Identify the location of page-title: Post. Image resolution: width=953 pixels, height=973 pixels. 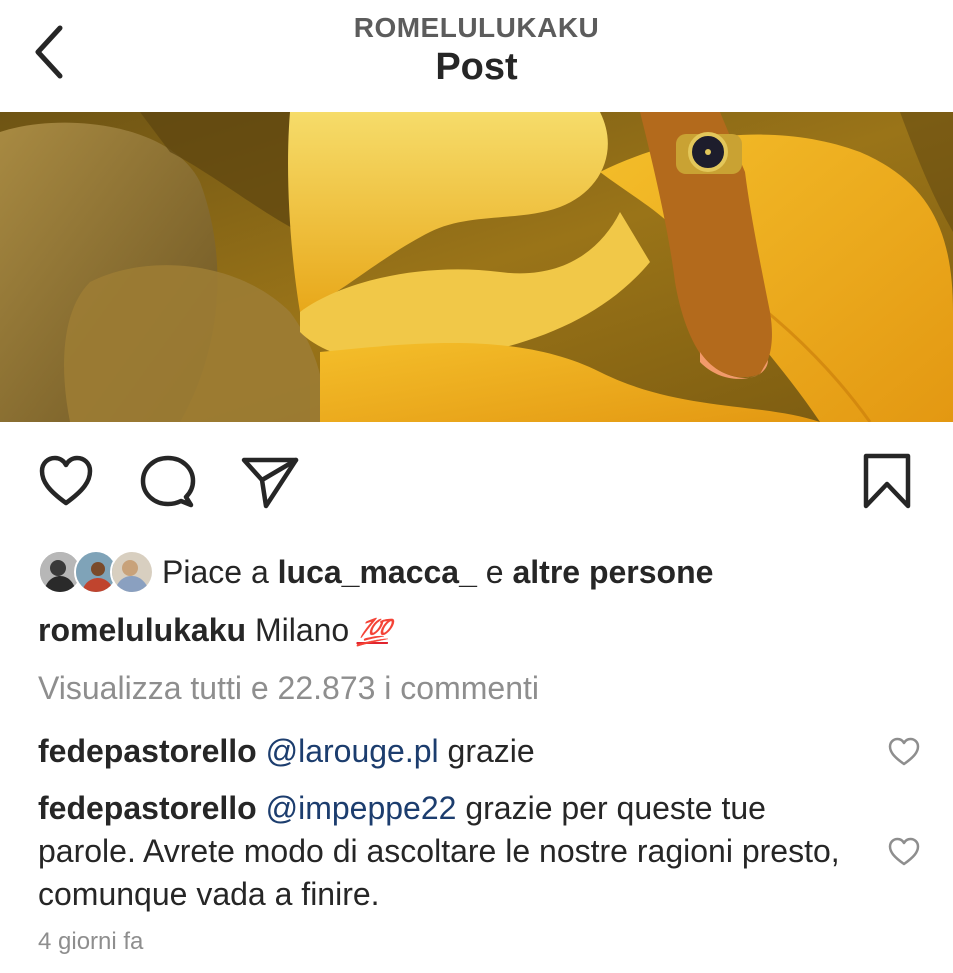
(476, 67).